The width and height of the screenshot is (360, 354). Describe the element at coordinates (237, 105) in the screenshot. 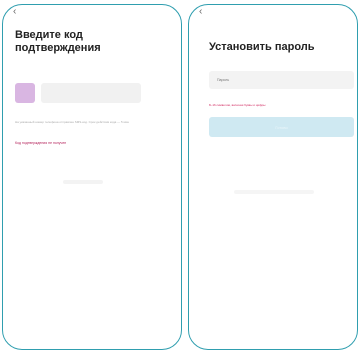

I see `password-hint: 8–16 символов, включая буквы и цифры` at that location.